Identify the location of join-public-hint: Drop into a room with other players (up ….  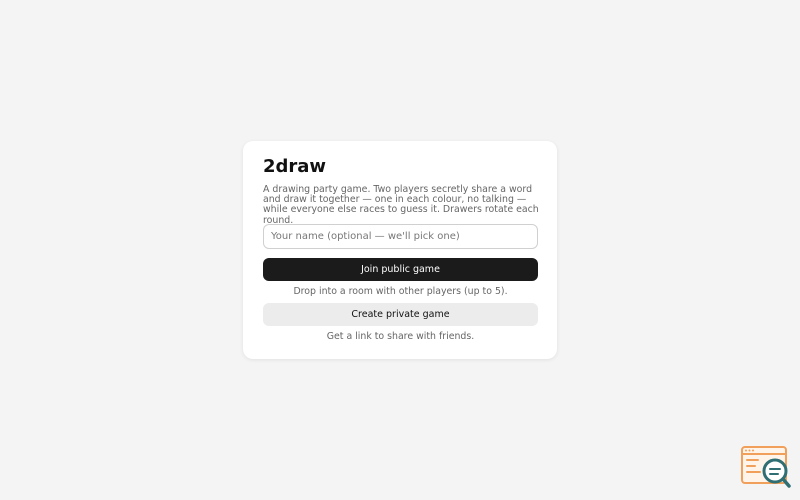
(400, 291).